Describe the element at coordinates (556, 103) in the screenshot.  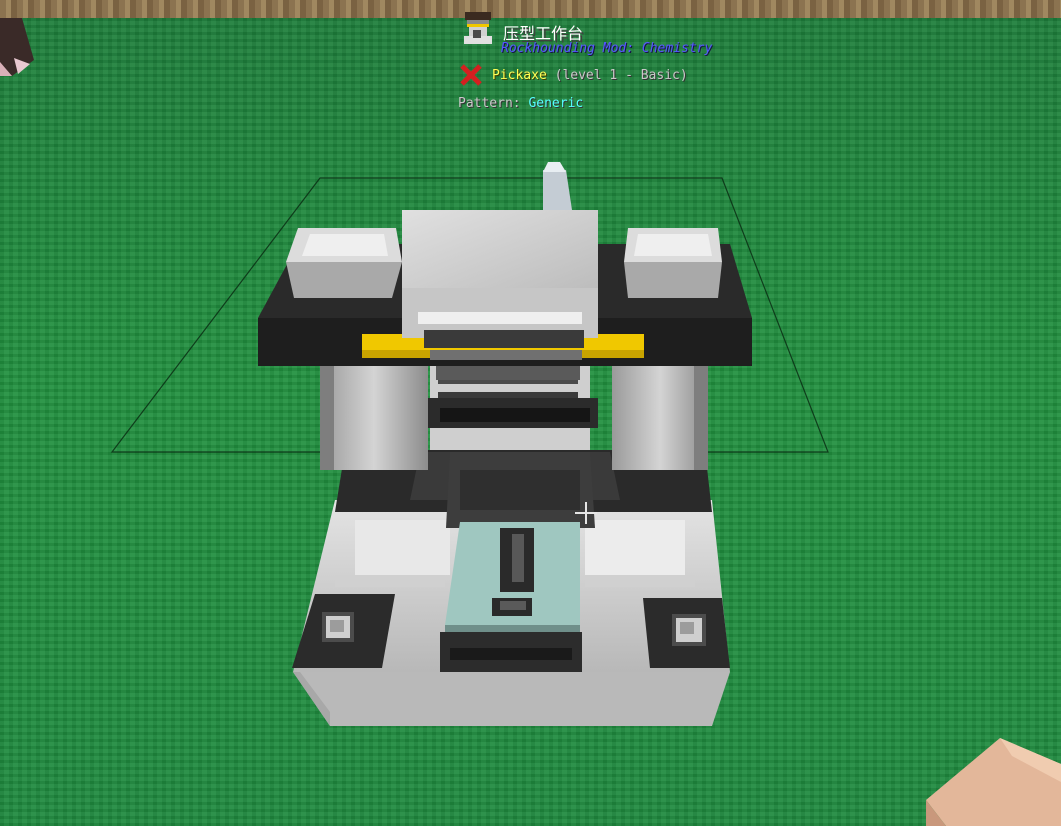
I see `pattern-value: Generic` at that location.